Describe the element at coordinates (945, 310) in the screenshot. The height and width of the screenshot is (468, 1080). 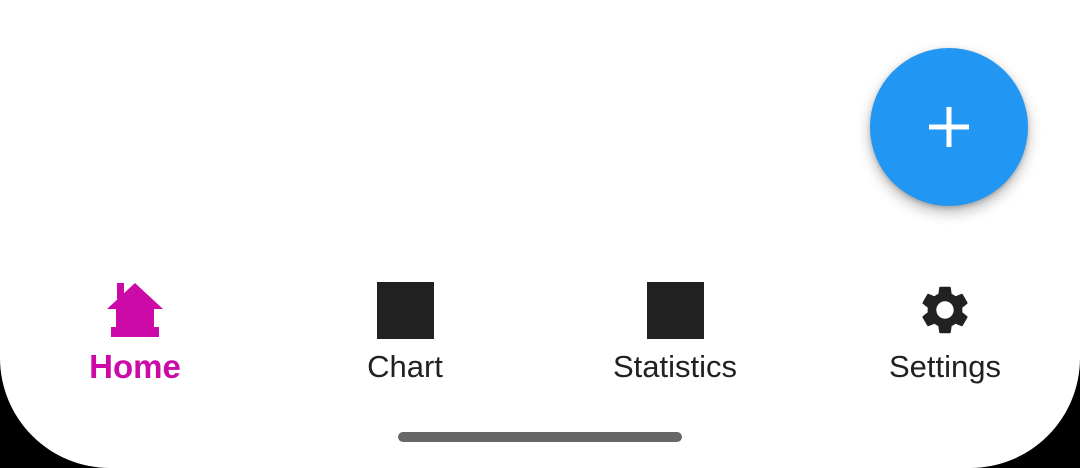
I see `gear-icon` at that location.